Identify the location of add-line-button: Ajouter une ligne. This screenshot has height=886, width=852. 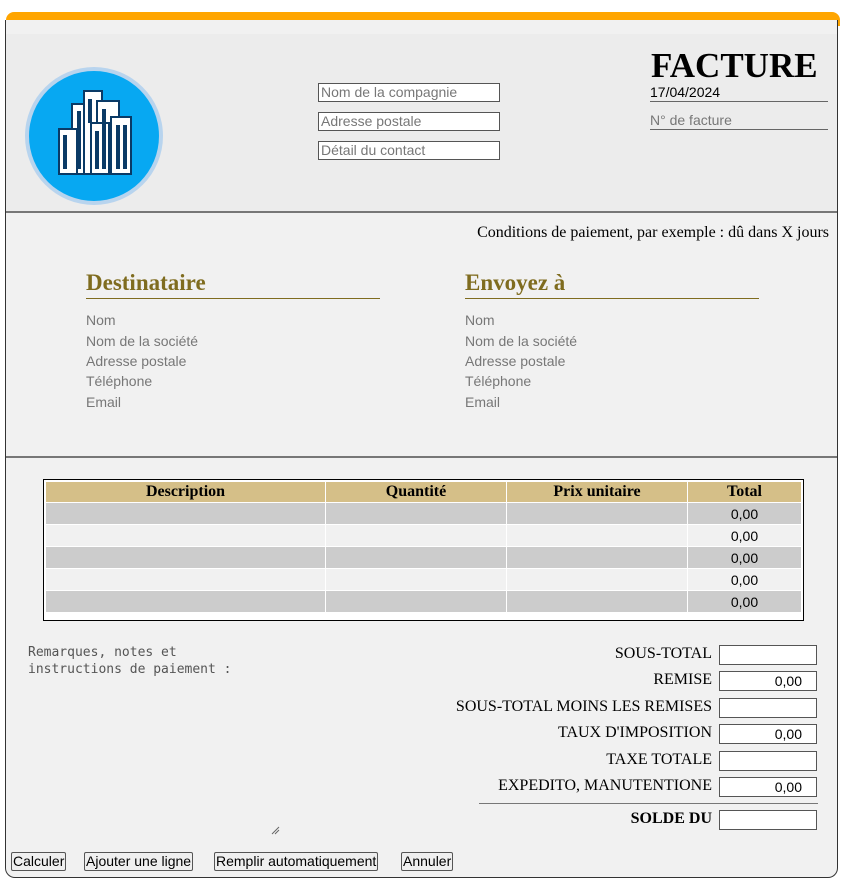
(139, 861).